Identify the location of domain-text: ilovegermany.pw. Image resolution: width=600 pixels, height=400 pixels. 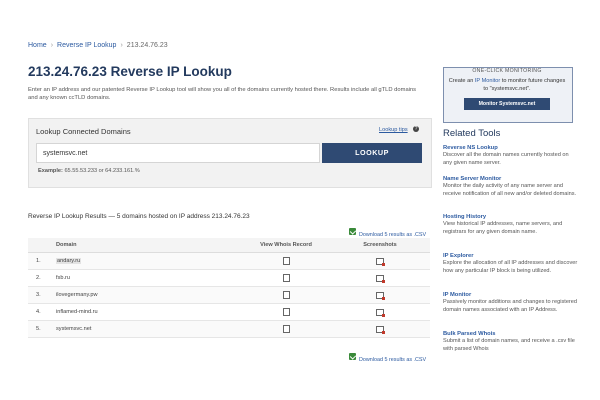
(77, 295).